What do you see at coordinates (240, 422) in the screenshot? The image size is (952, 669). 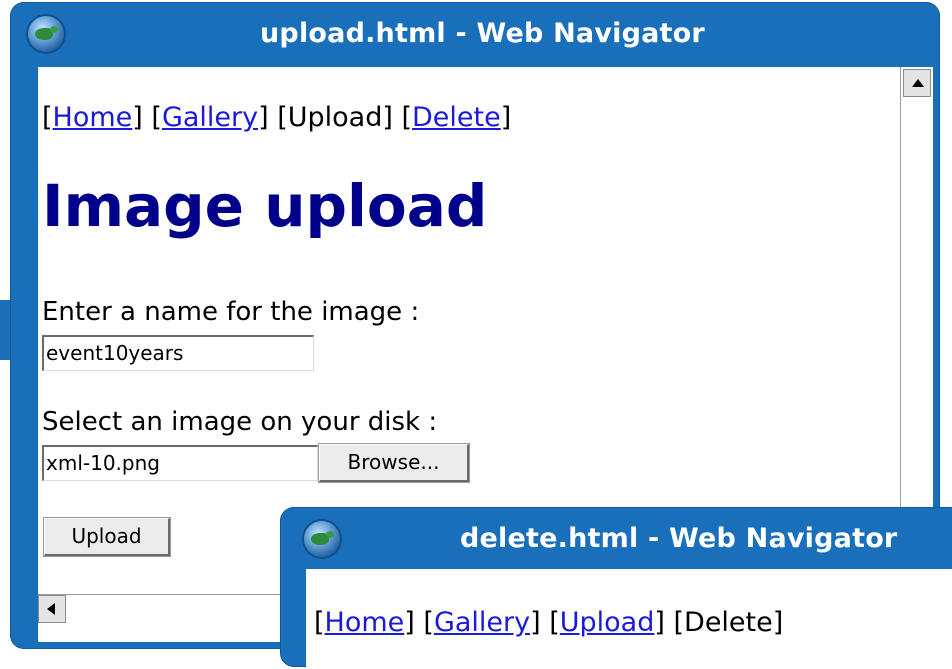 I see `file-label: Select an image on your disk :` at bounding box center [240, 422].